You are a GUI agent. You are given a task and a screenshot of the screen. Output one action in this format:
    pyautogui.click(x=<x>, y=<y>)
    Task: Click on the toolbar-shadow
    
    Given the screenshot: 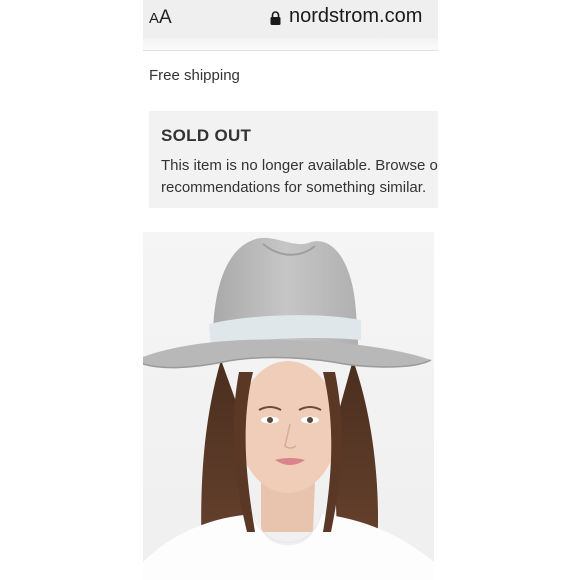 What is the action you would take?
    pyautogui.click(x=290, y=44)
    